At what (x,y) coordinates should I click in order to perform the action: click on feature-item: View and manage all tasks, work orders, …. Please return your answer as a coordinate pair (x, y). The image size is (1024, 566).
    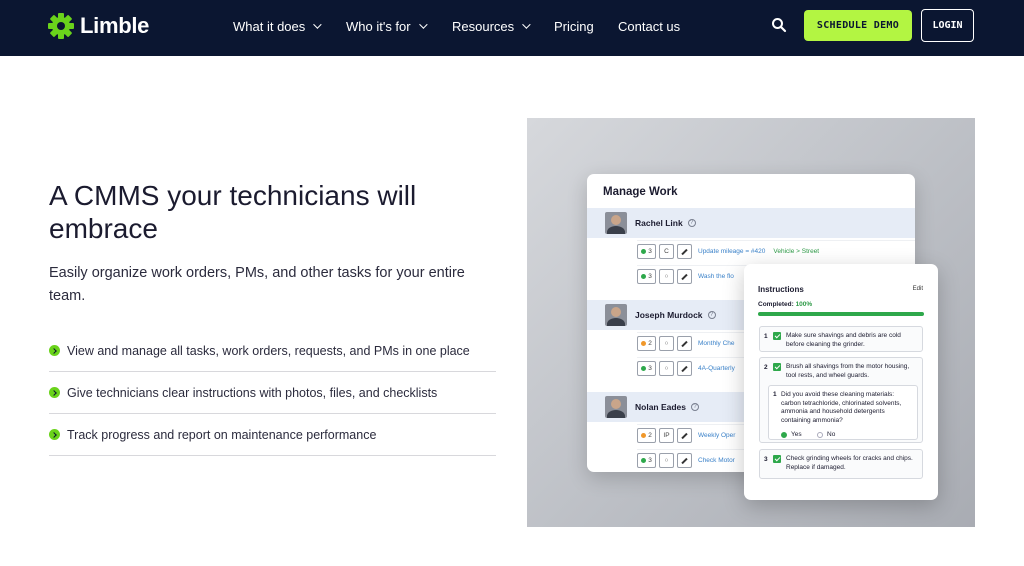
    Looking at the image, I should click on (272, 351).